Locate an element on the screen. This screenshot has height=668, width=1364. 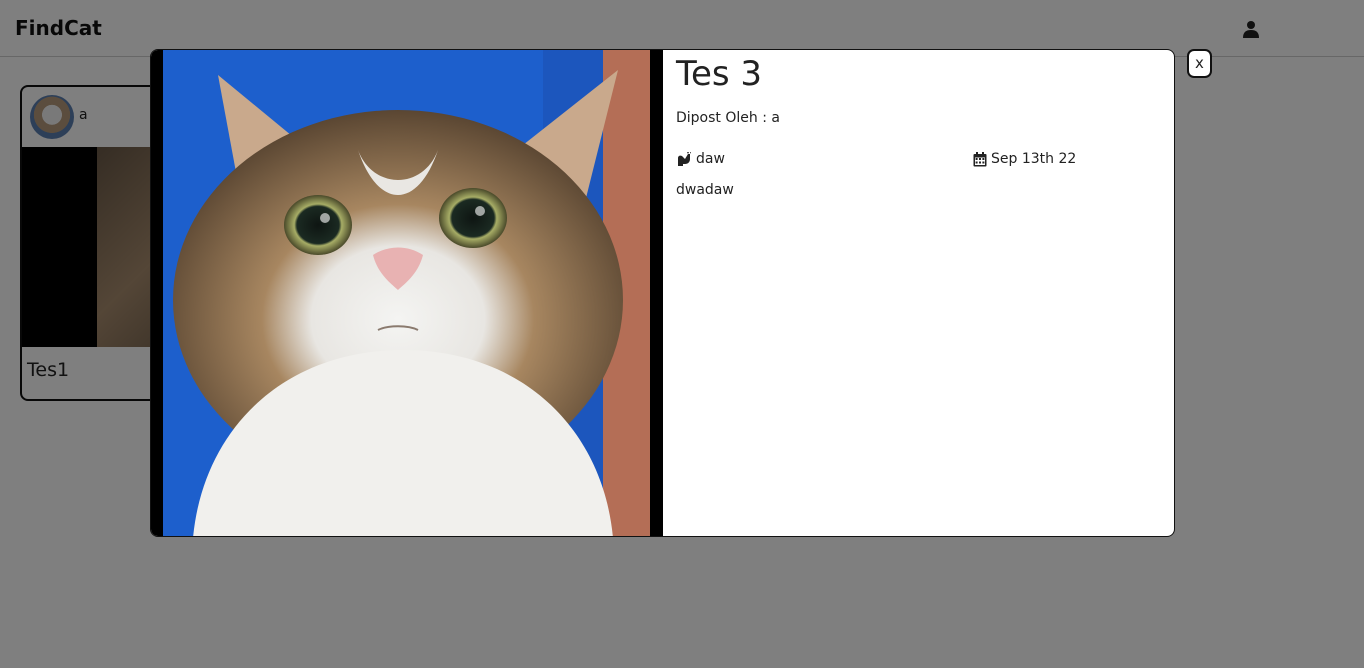
date-text: Sep 13th 22 is located at coordinates (1034, 159).